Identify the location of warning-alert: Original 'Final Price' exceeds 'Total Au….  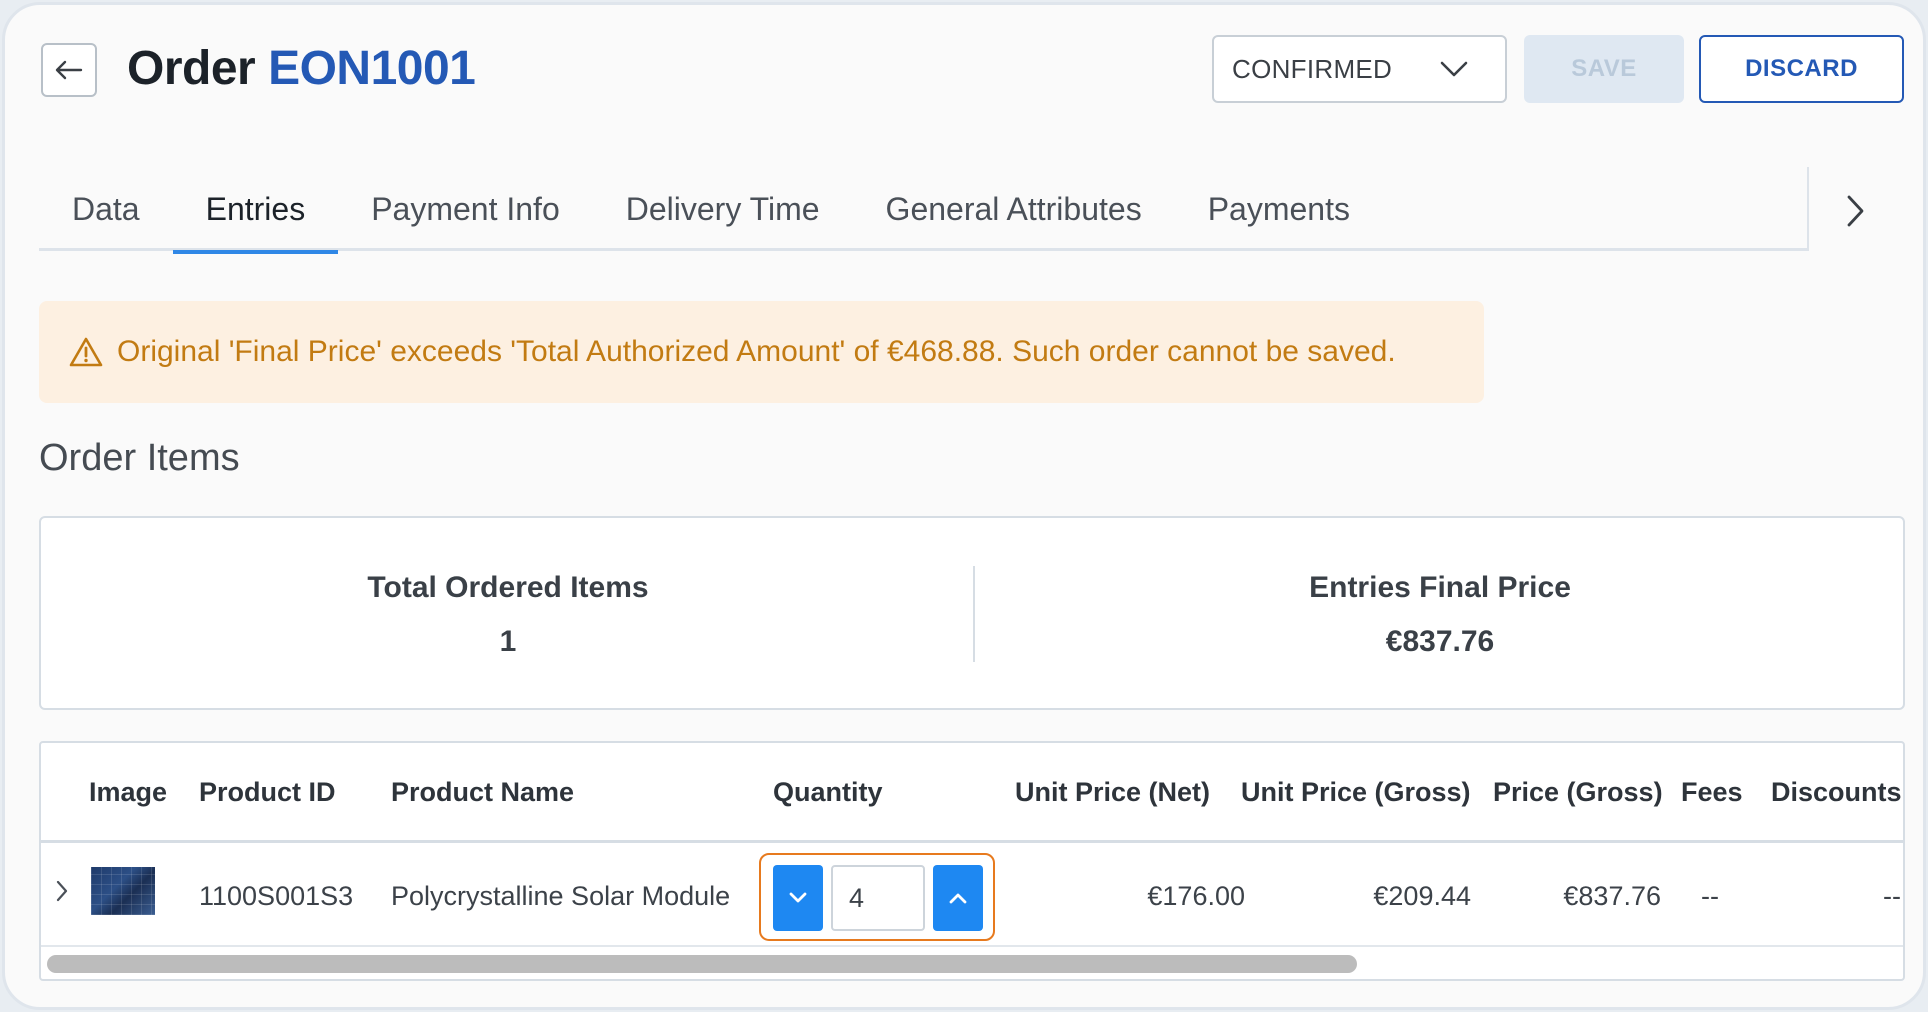
(761, 352).